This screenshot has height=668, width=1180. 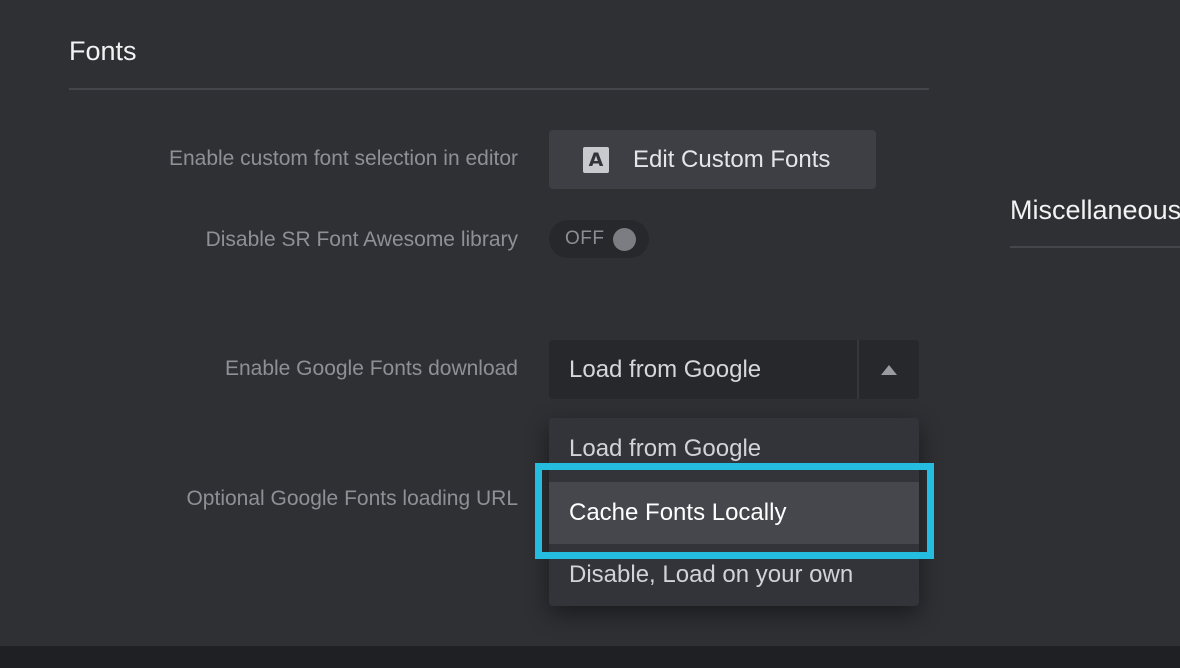 I want to click on bottom-background-strip, so click(x=590, y=657).